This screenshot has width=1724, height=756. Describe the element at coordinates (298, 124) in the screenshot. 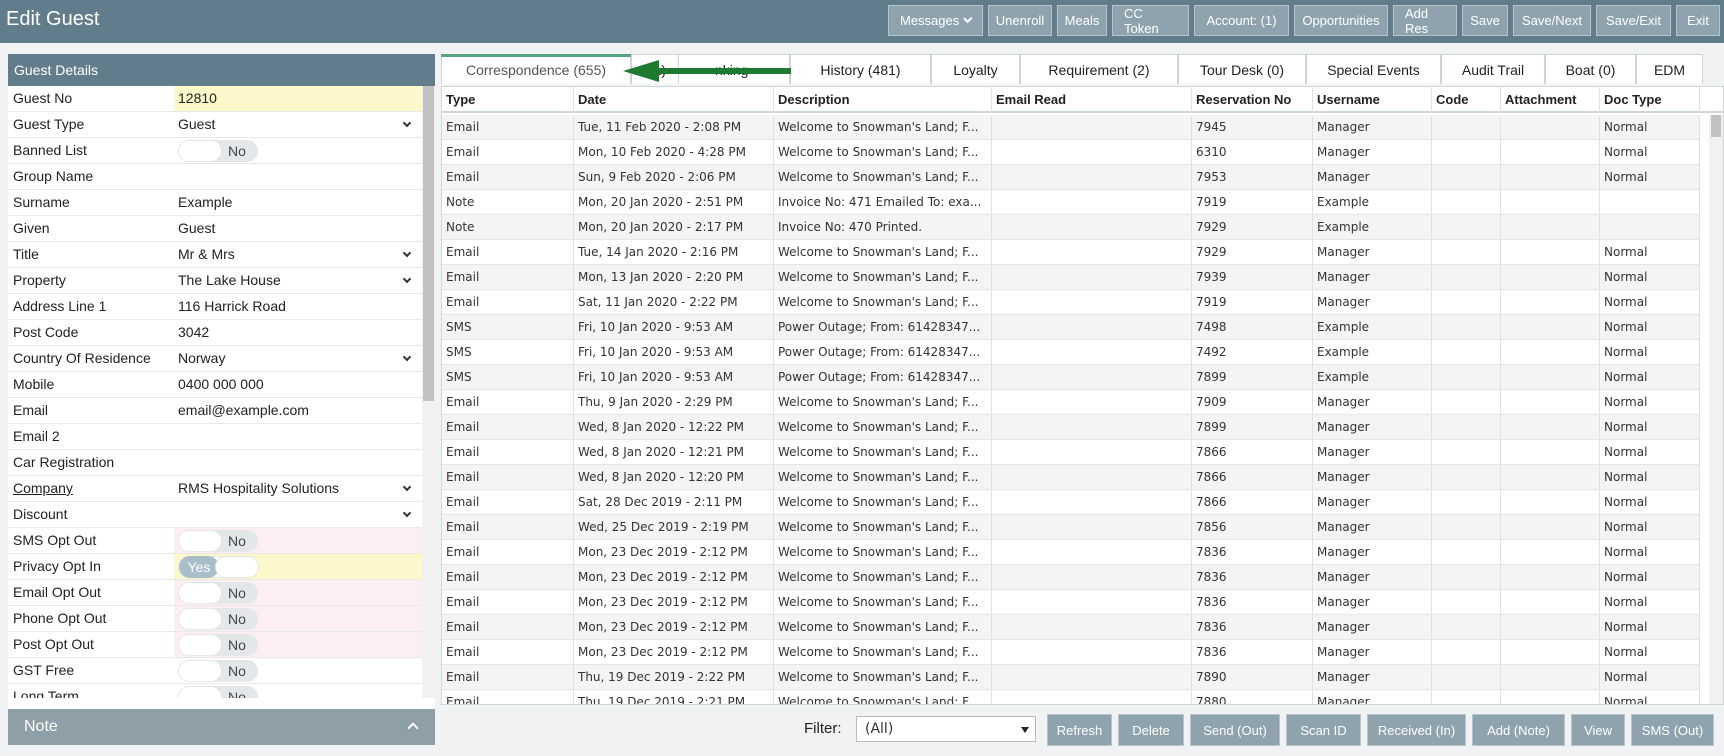

I see `field-value-select: Guest` at that location.